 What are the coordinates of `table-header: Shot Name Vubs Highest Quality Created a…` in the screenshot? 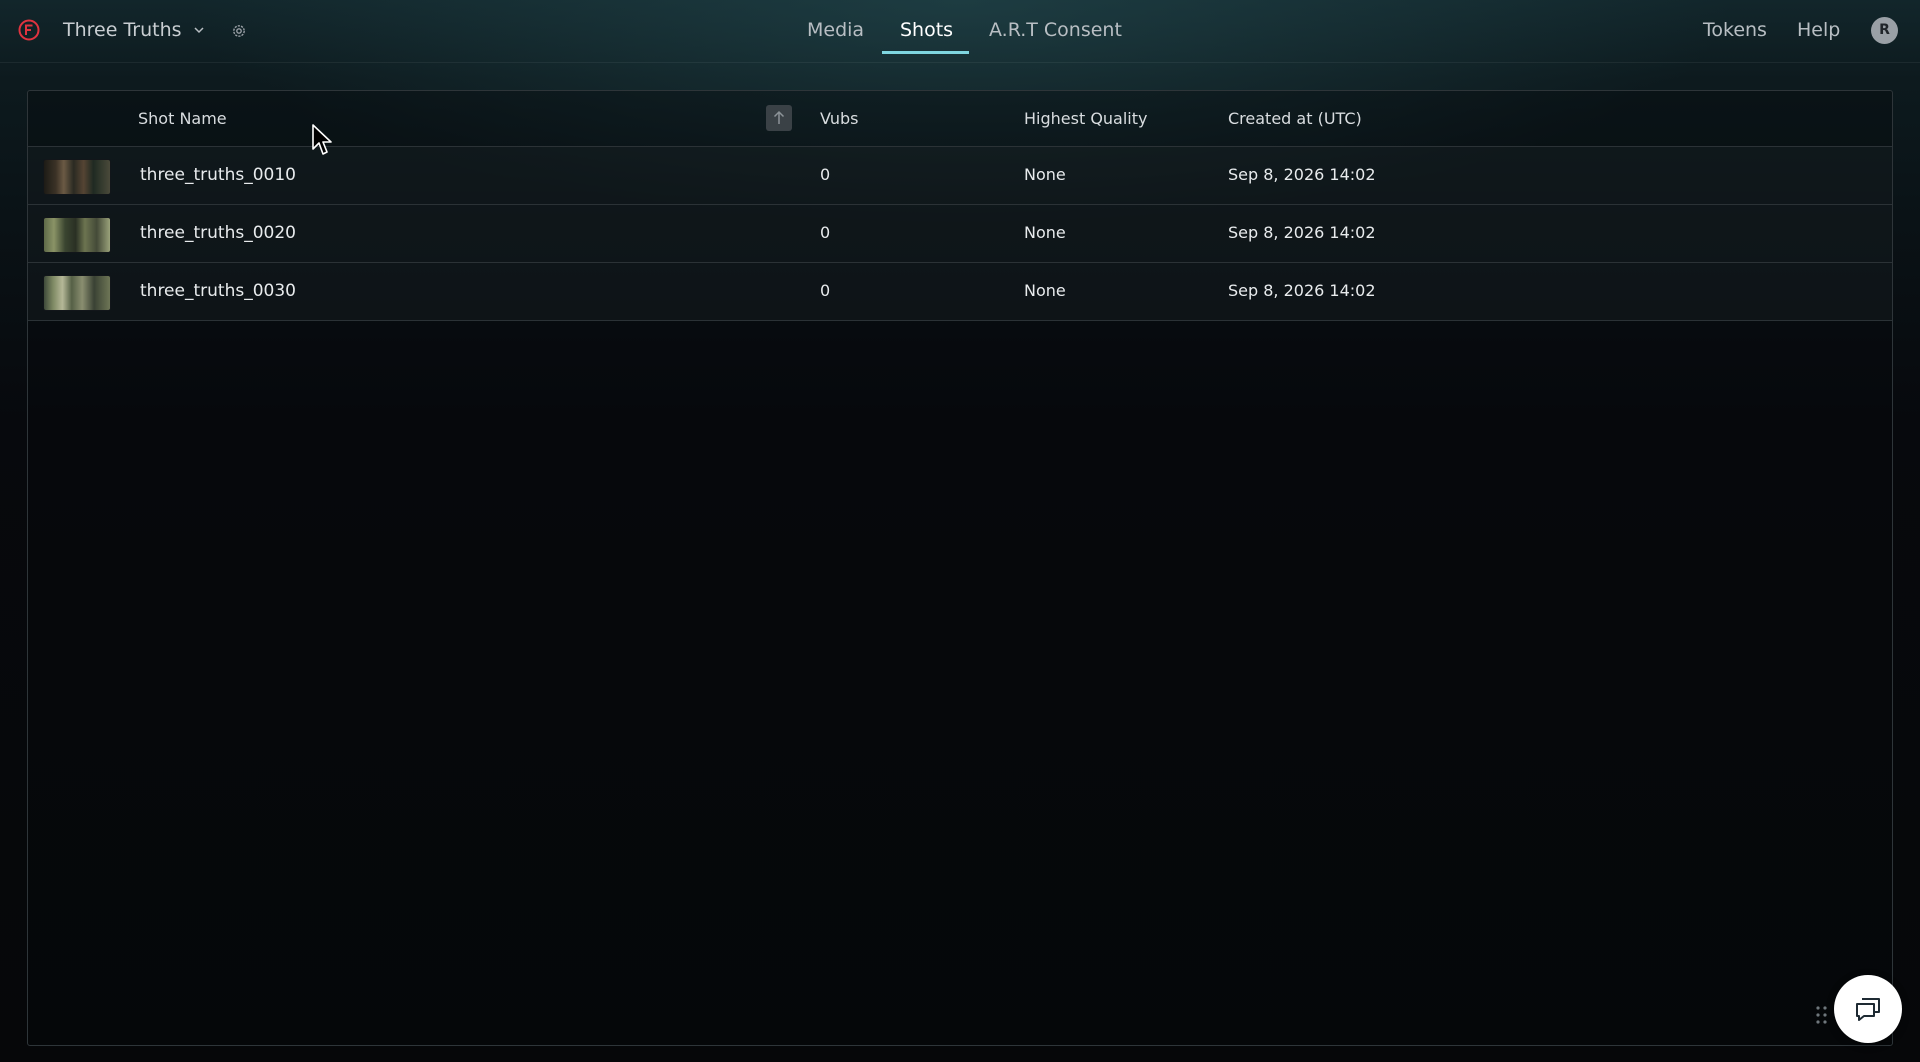 It's located at (960, 119).